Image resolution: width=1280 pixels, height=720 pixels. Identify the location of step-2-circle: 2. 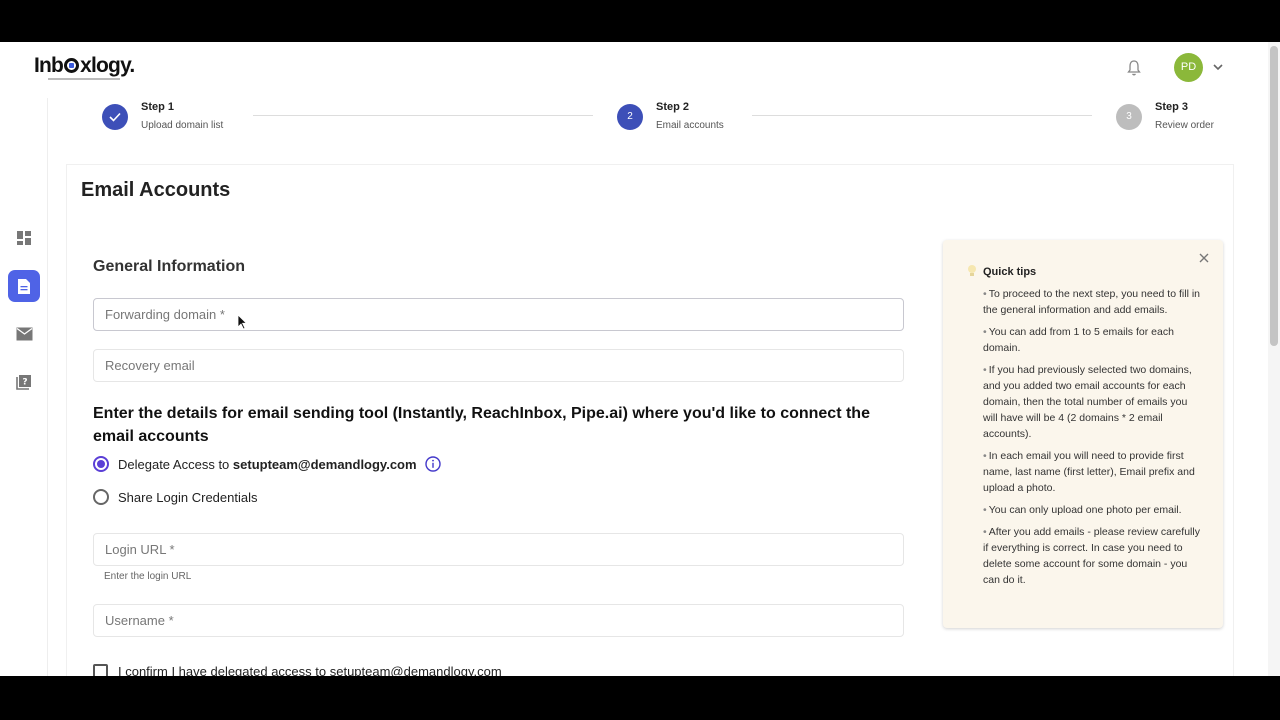
(630, 117).